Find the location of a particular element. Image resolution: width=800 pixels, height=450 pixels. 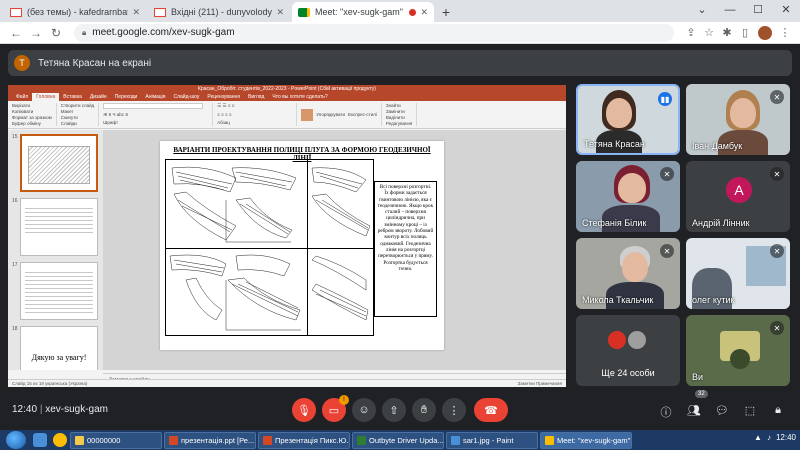

ribbon-label: Упорядкувати is located at coordinates (330, 114).